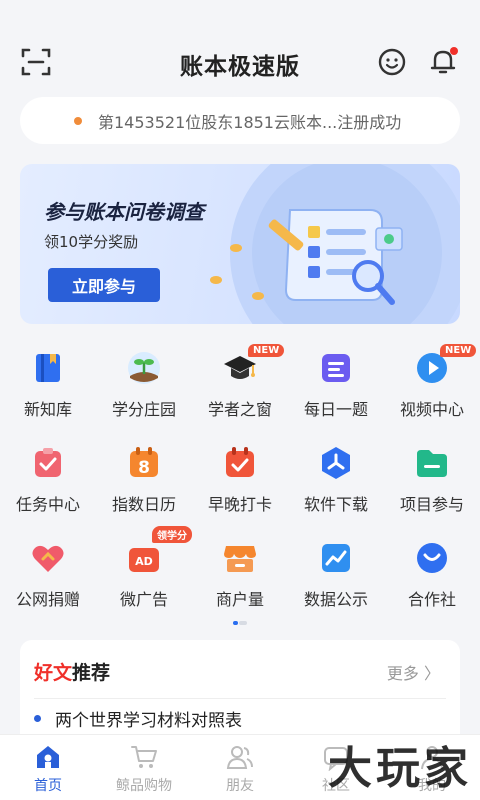 The image size is (480, 800). Describe the element at coordinates (431, 599) in the screenshot. I see `grid-item-label: 合作社` at that location.